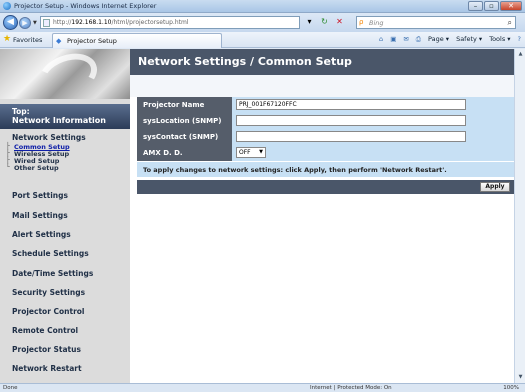  Describe the element at coordinates (381, 39) in the screenshot. I see `home-icon: ⌂` at that location.